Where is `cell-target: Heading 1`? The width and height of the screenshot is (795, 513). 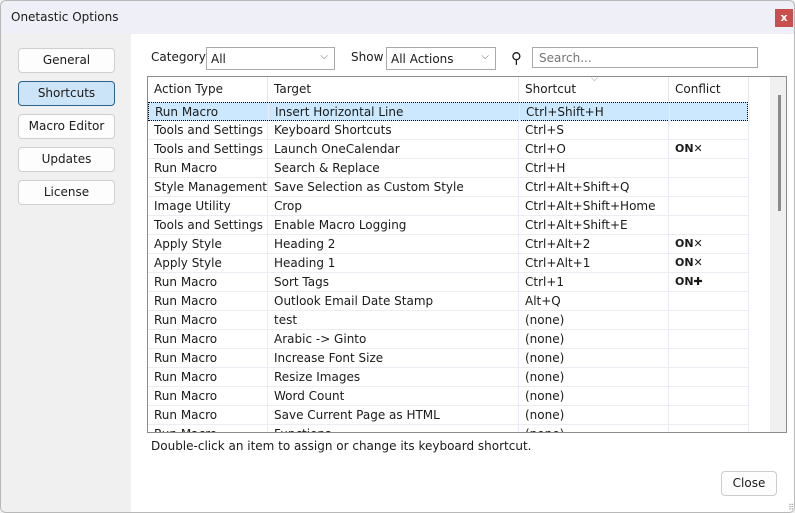
cell-target: Heading 1 is located at coordinates (393, 263).